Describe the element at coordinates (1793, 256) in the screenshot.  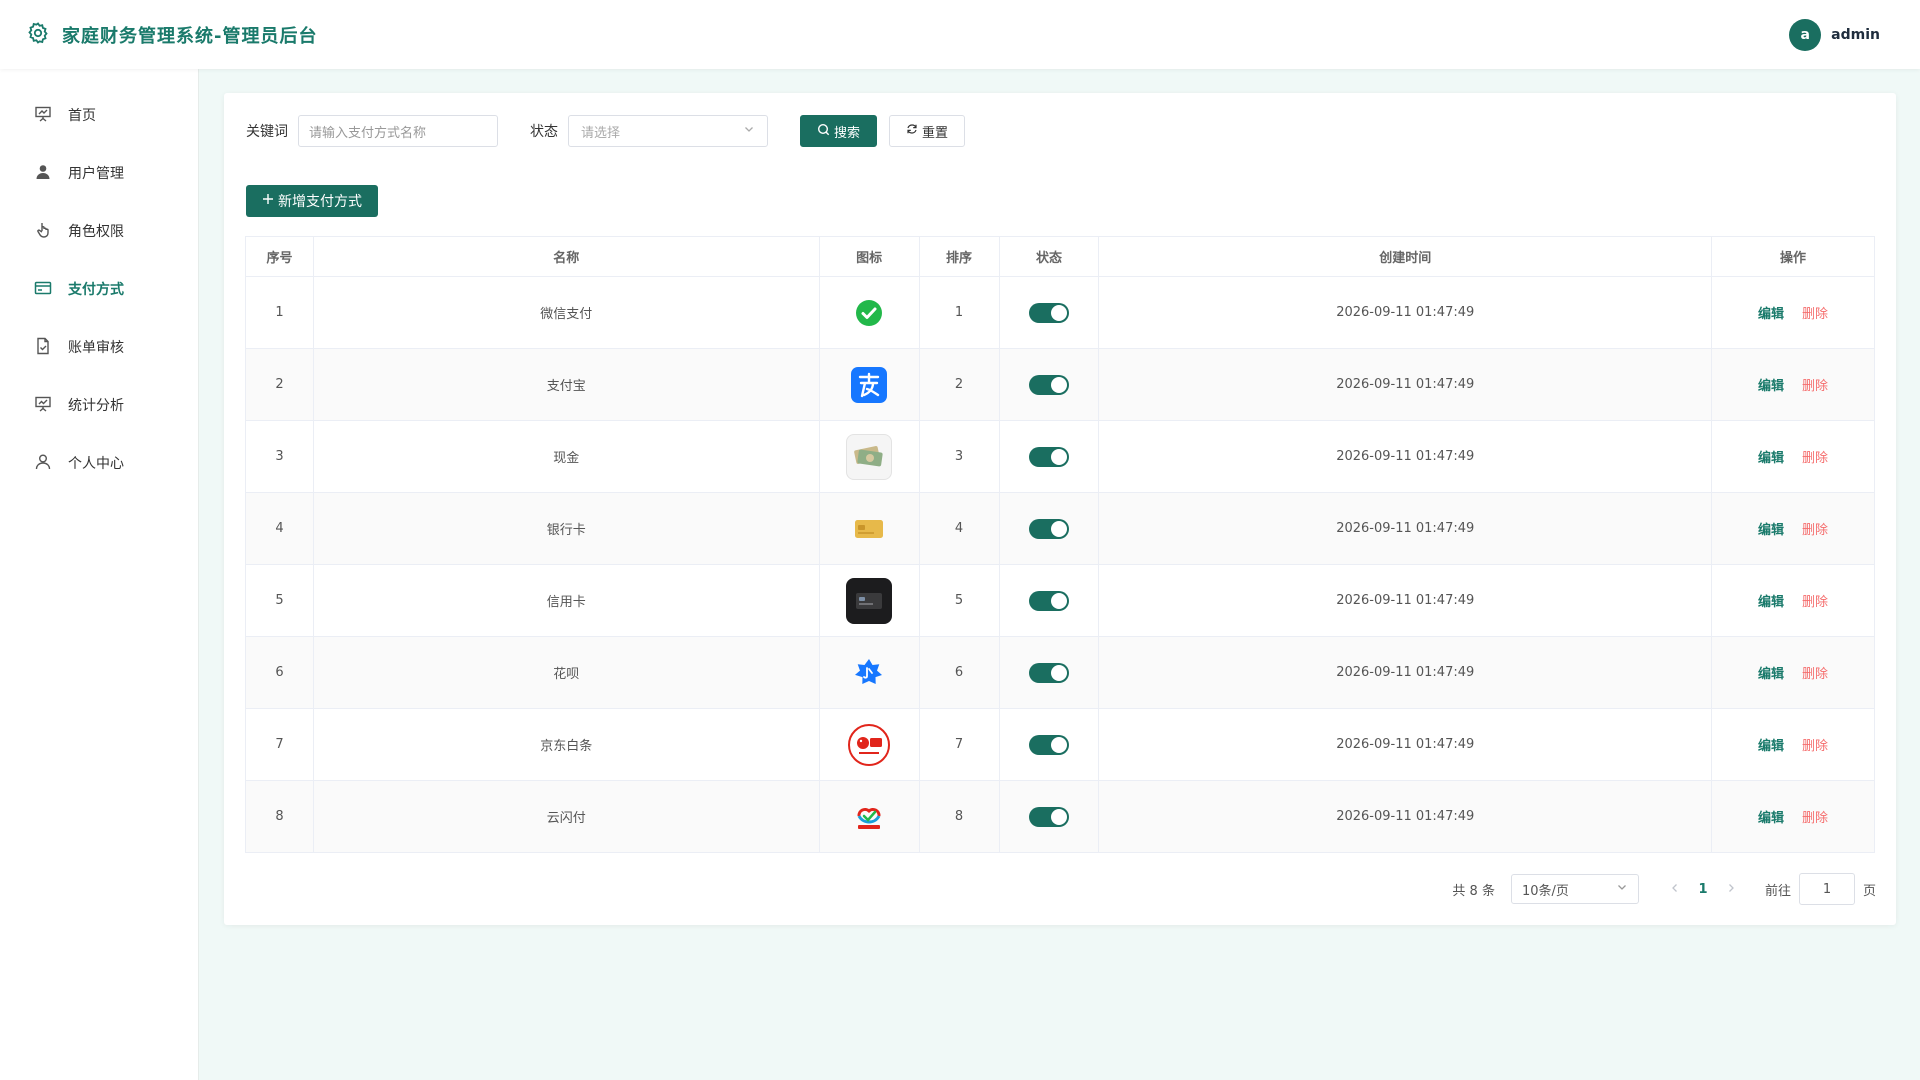
I see `column-header-actions: 操作` at that location.